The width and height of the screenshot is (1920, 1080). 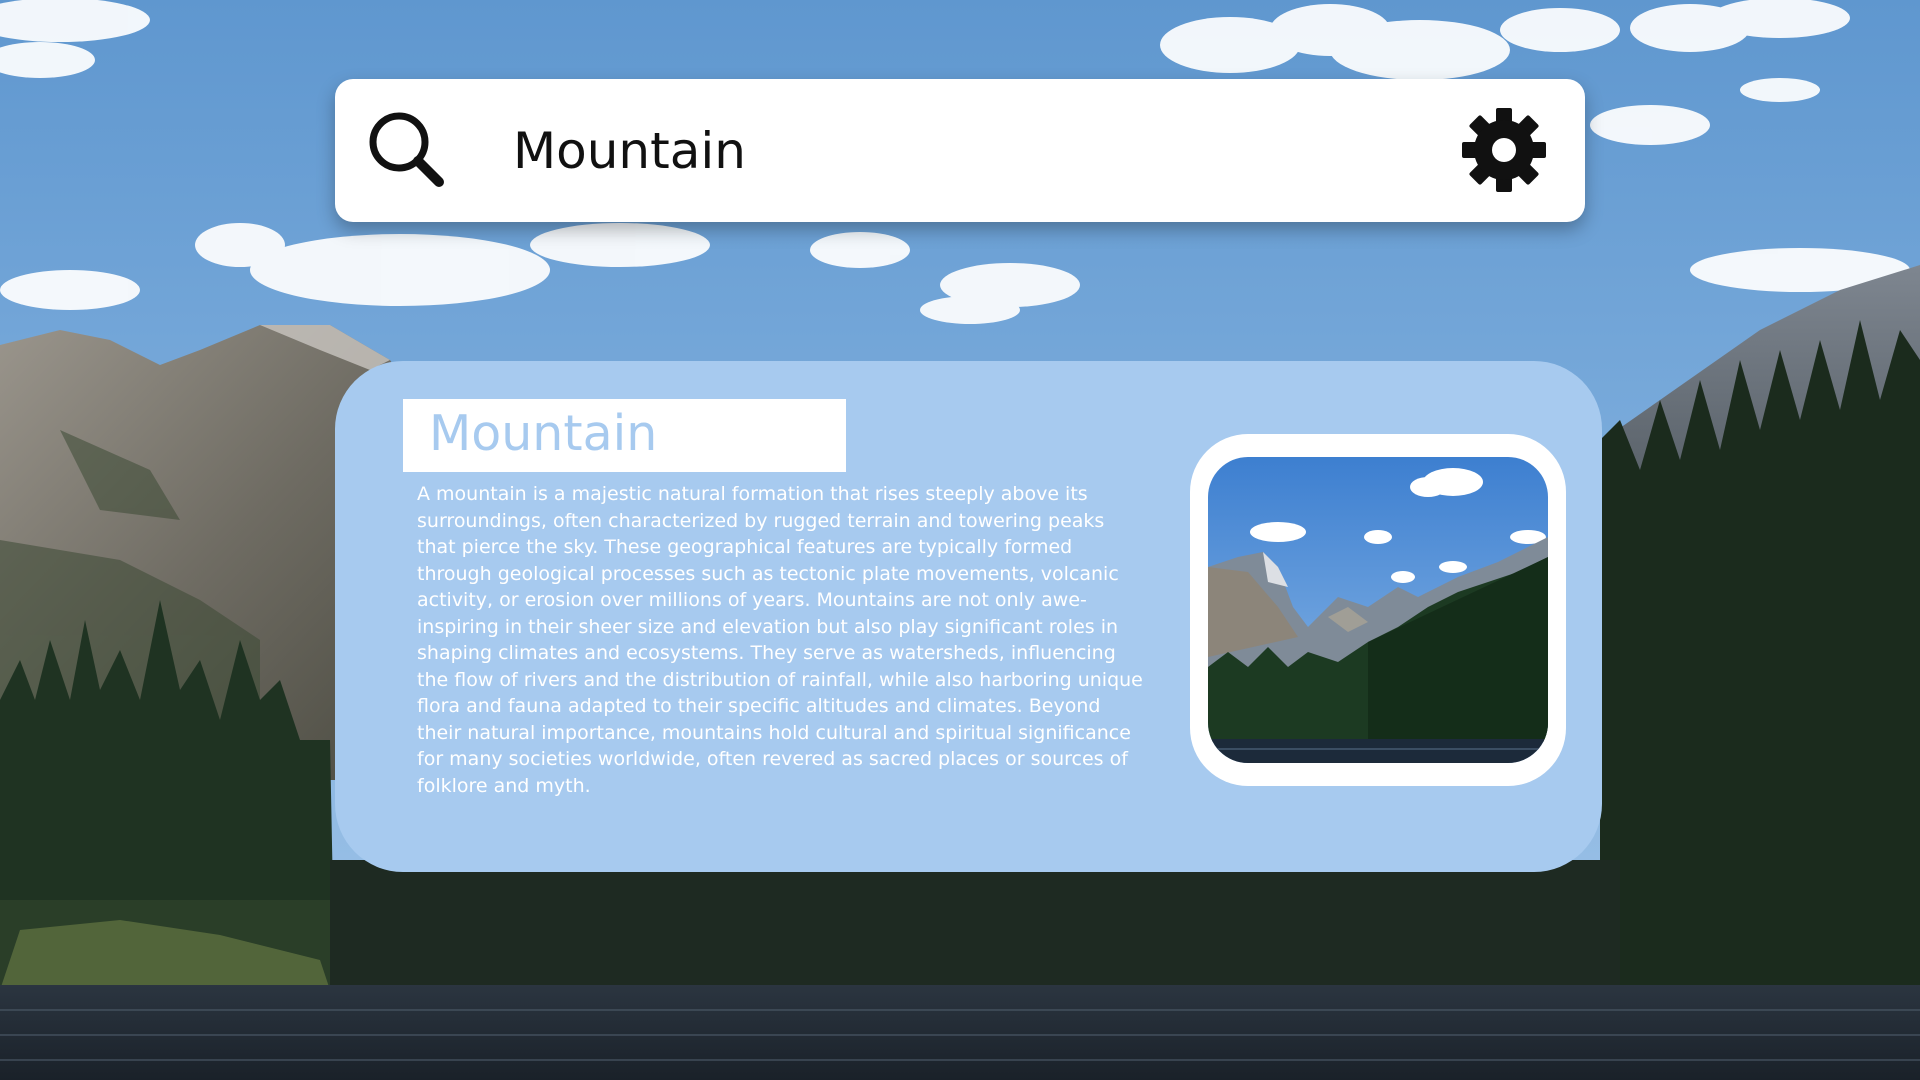 I want to click on mountain-lake-photo, so click(x=1378, y=610).